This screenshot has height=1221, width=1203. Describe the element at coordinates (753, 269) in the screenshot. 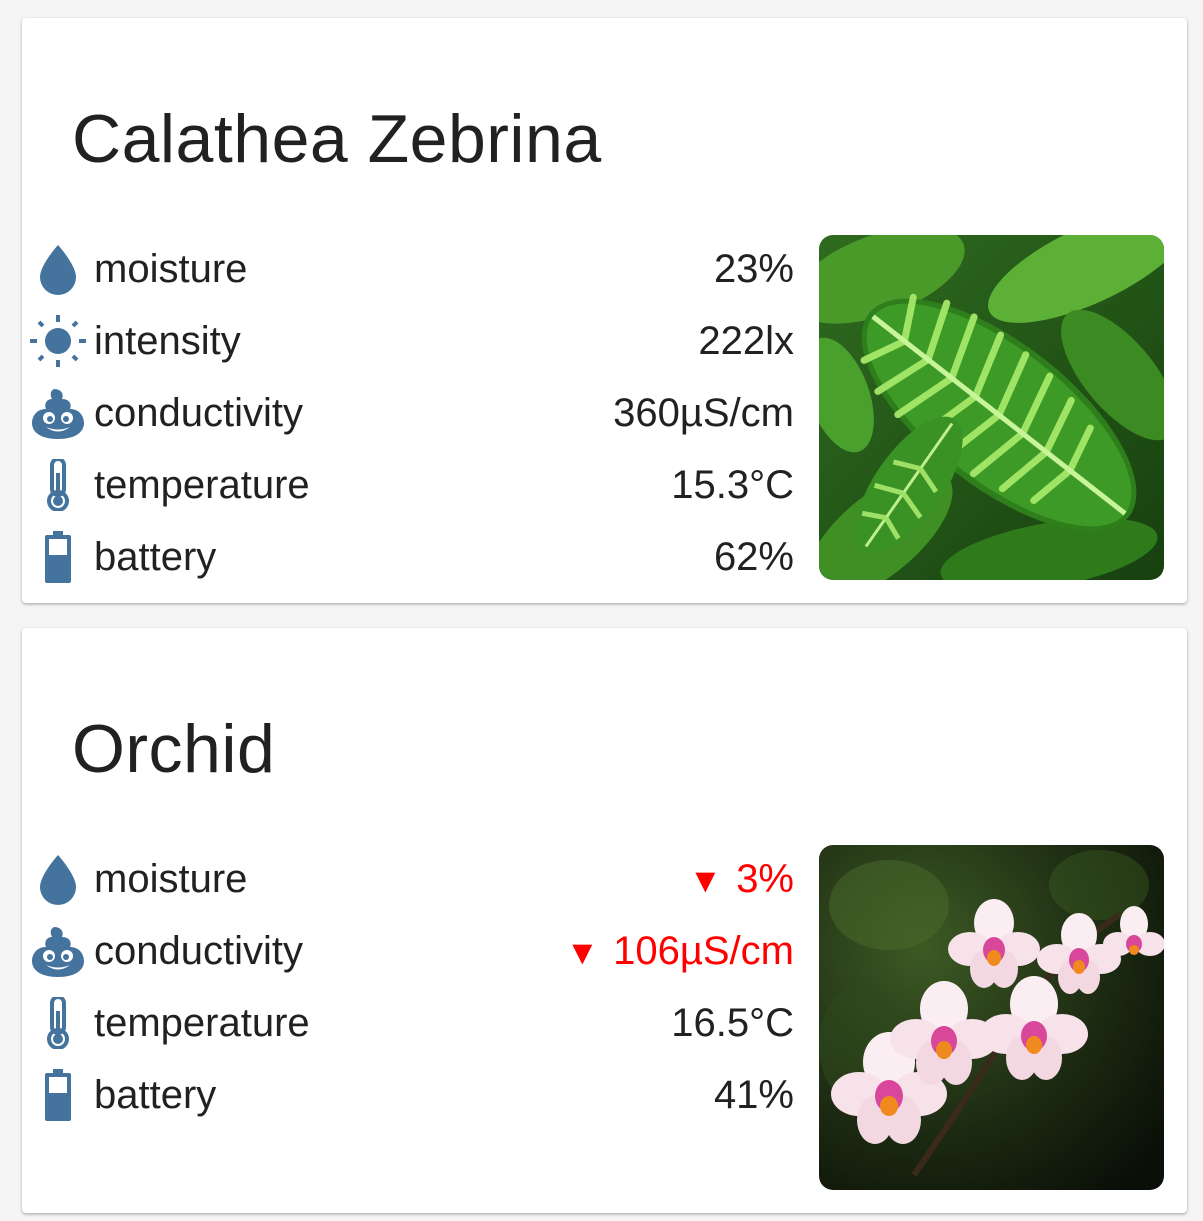

I see `sensor-value: 23%` at that location.